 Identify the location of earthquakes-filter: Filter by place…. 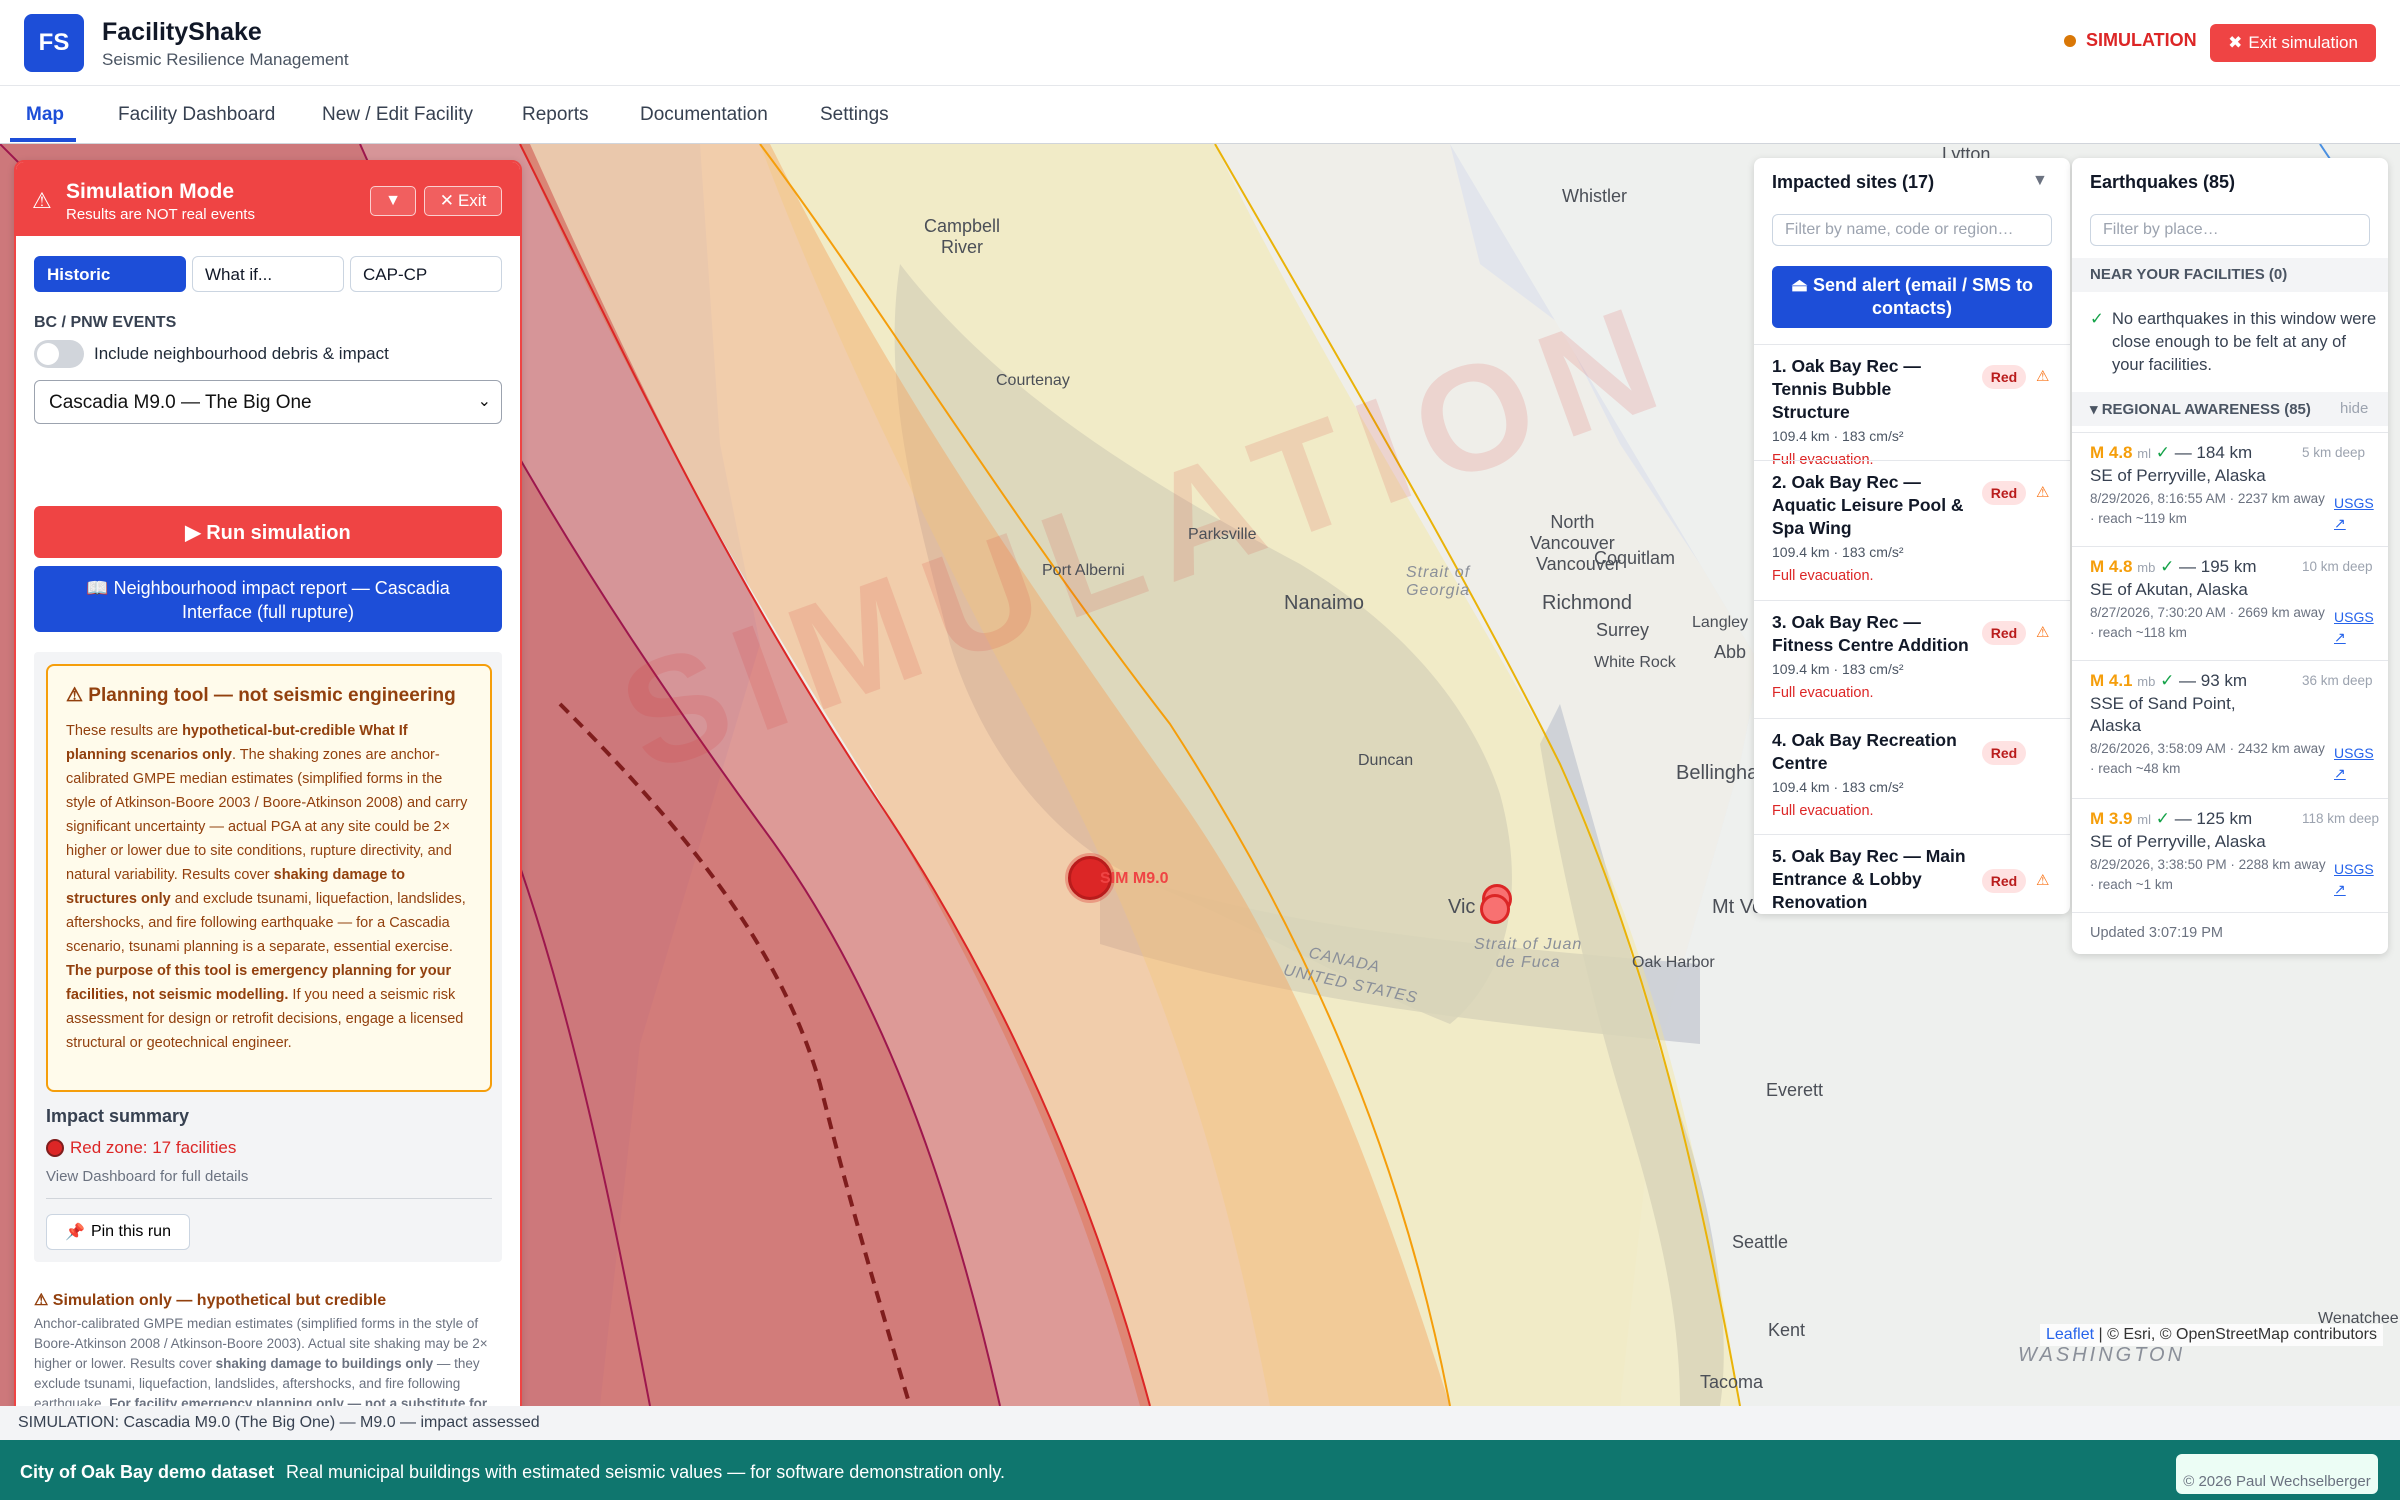
(2230, 230).